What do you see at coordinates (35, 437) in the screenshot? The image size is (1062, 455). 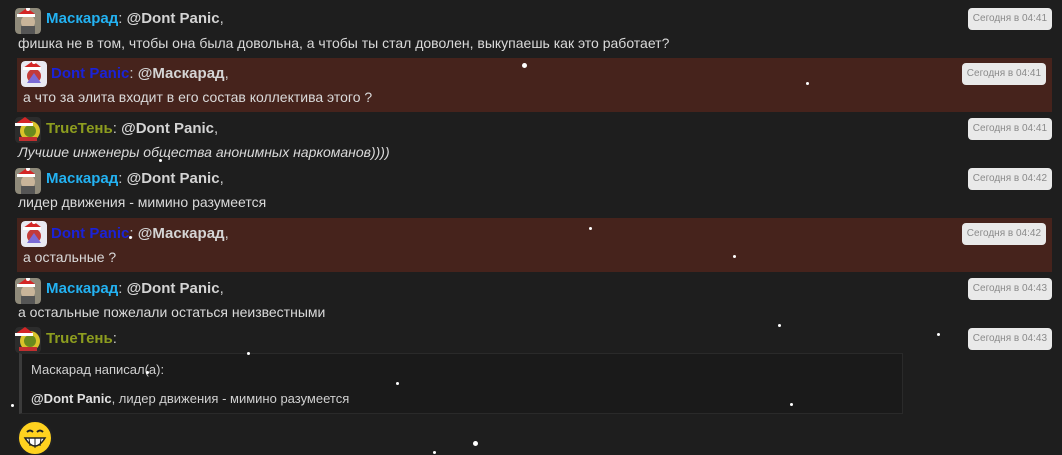 I see `grinning-face-icon` at bounding box center [35, 437].